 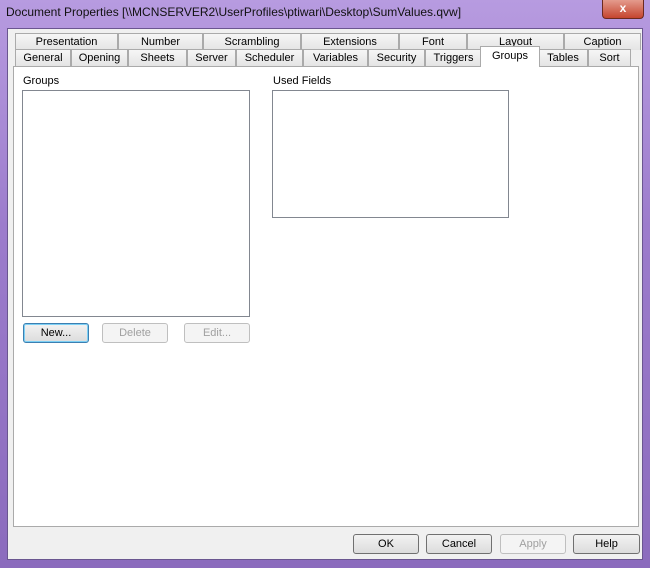 What do you see at coordinates (302, 81) in the screenshot?
I see `used-fields-label: Used Fields` at bounding box center [302, 81].